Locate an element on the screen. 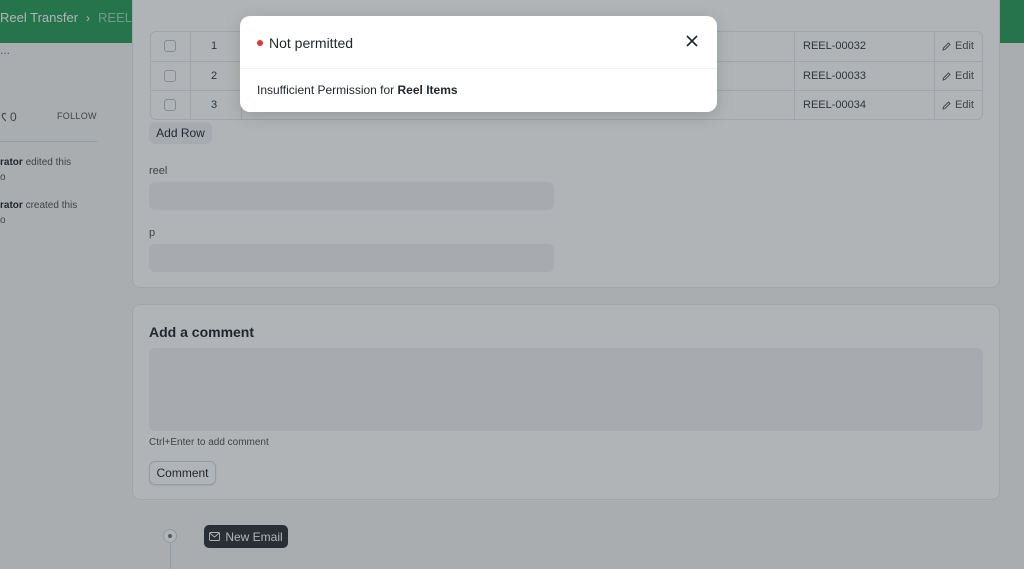 The height and width of the screenshot is (569, 1024). modal-title: Not permitted is located at coordinates (311, 43).